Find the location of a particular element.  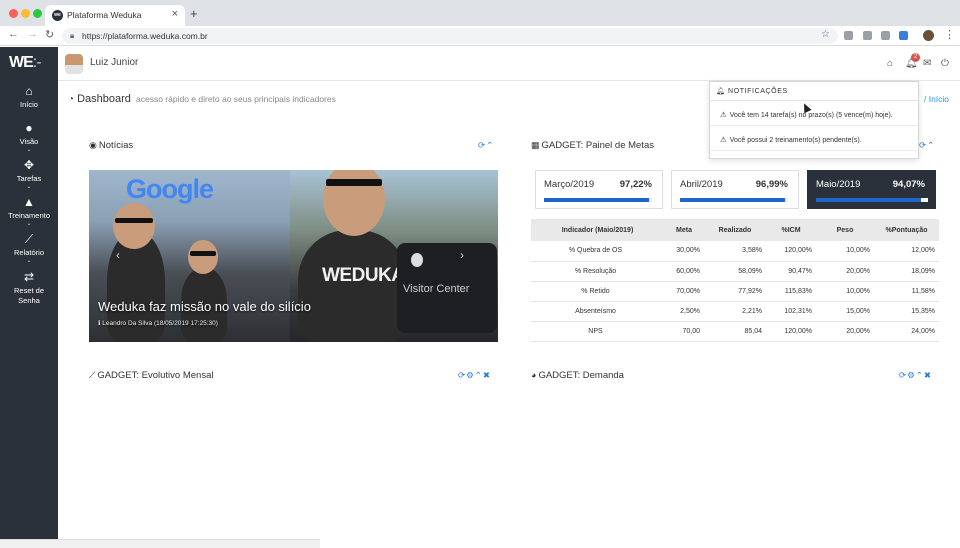

evolutivo-panel-actions: ⟳⚙⌃✖ is located at coordinates (474, 375).